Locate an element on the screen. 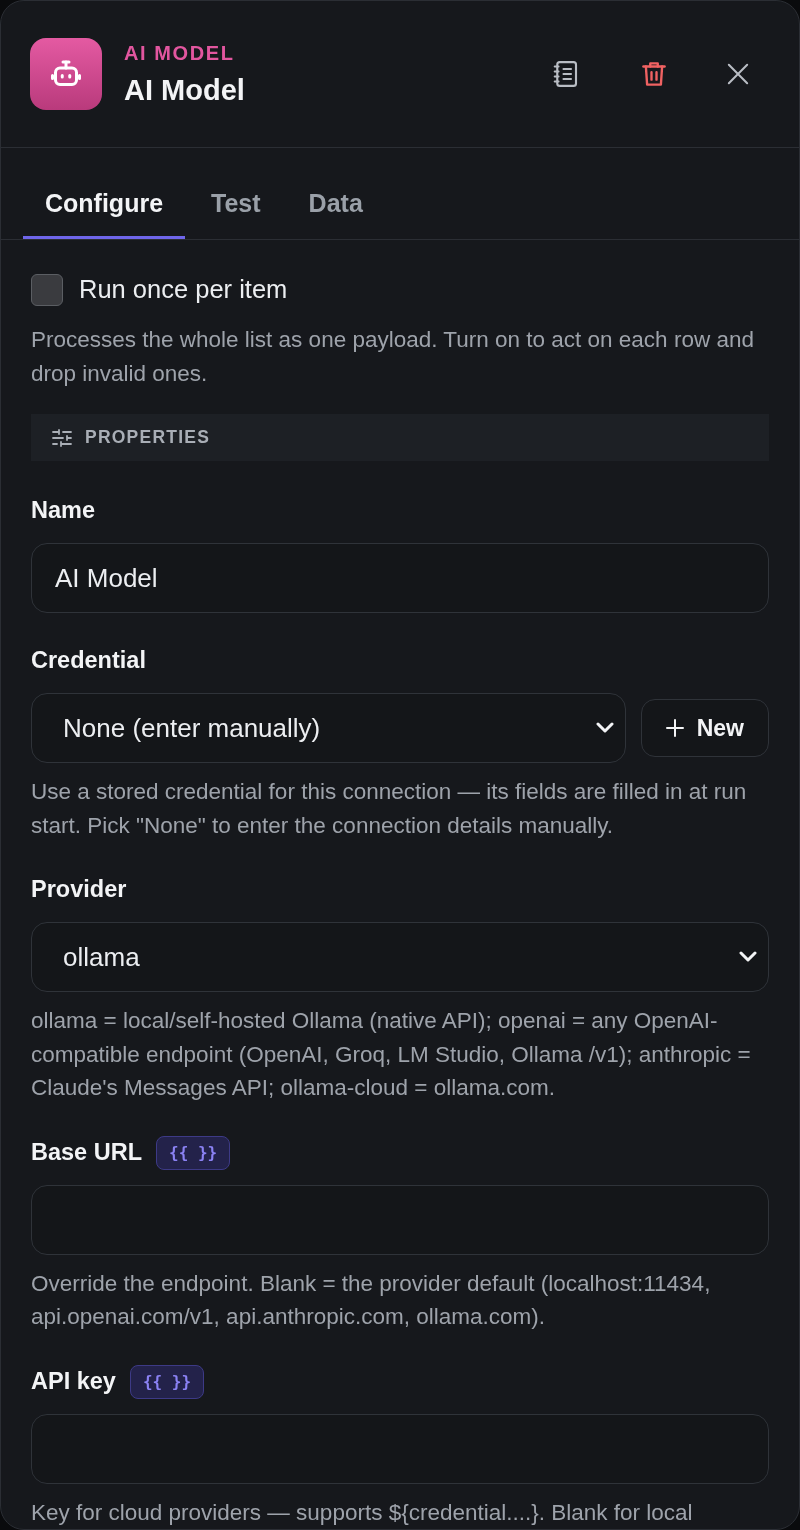 The height and width of the screenshot is (1530, 800). checkbox-label: Run once per item is located at coordinates (183, 290).